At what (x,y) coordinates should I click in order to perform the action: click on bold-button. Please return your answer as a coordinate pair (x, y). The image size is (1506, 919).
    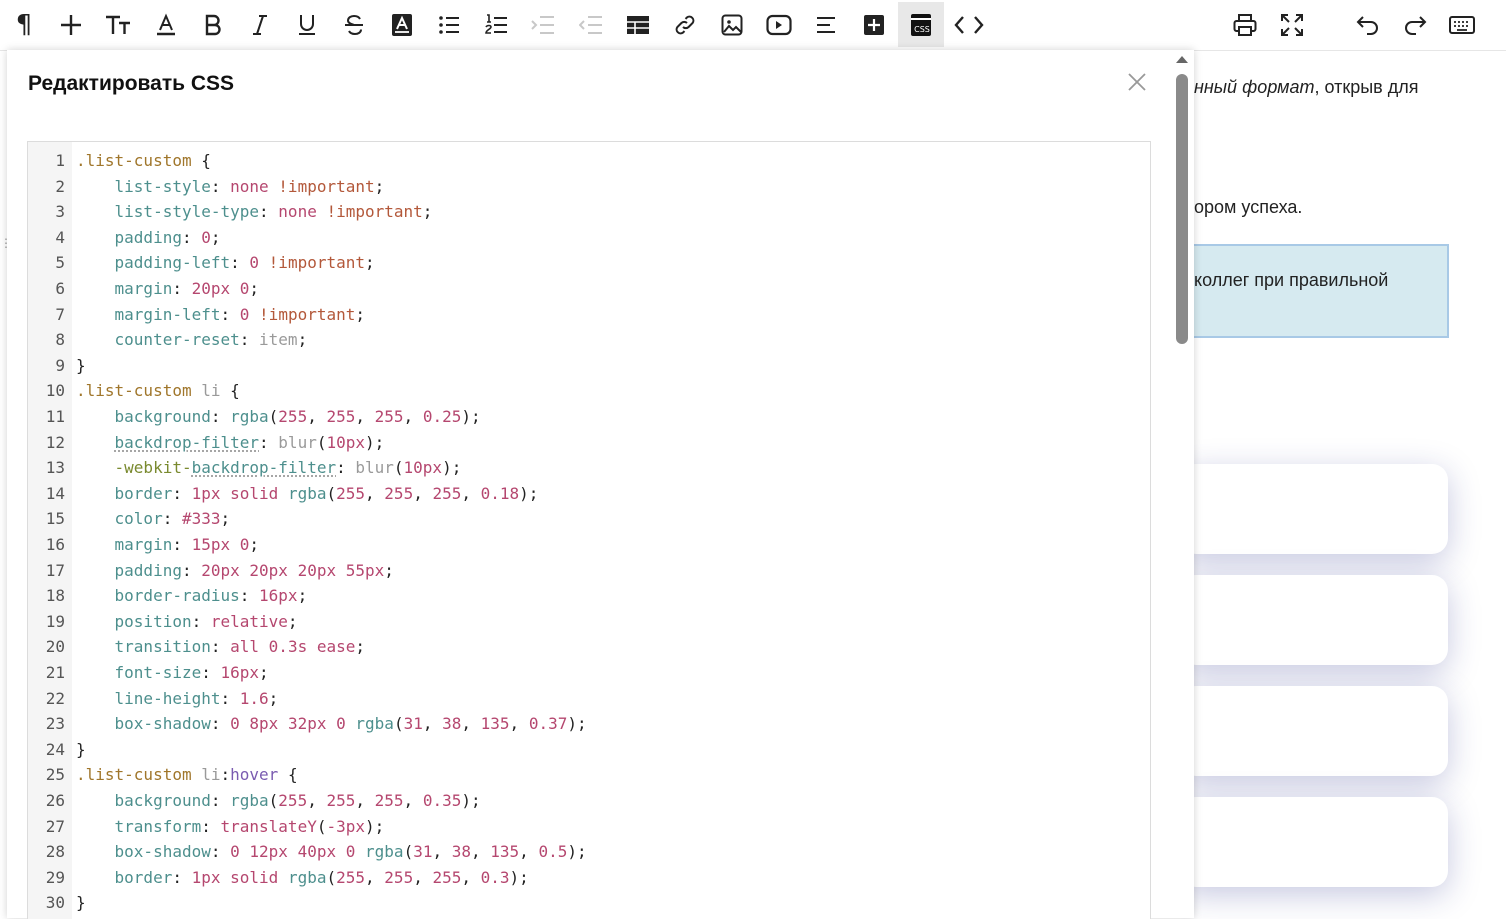
    Looking at the image, I should click on (213, 24).